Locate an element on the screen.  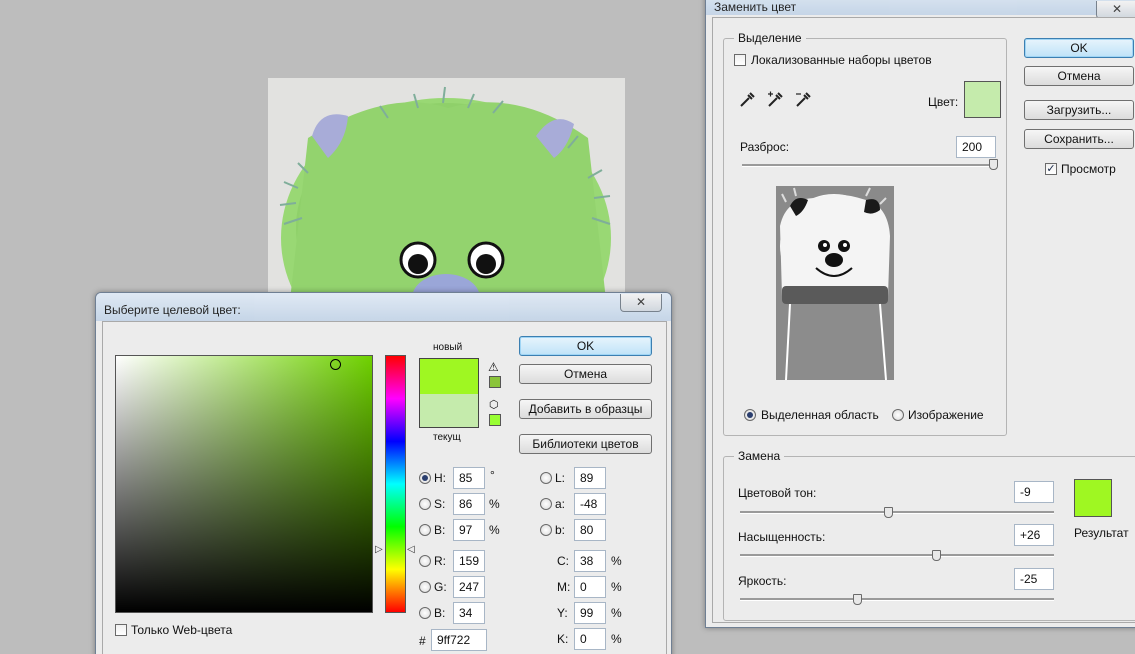
preview-label: Просмотр is located at coordinates (1088, 169).